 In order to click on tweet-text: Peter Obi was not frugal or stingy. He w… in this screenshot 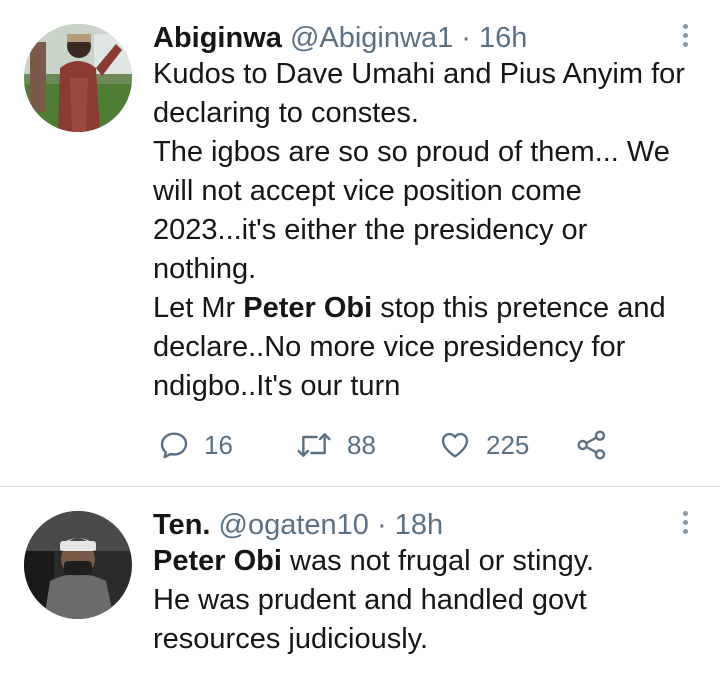, I will do `click(426, 600)`.